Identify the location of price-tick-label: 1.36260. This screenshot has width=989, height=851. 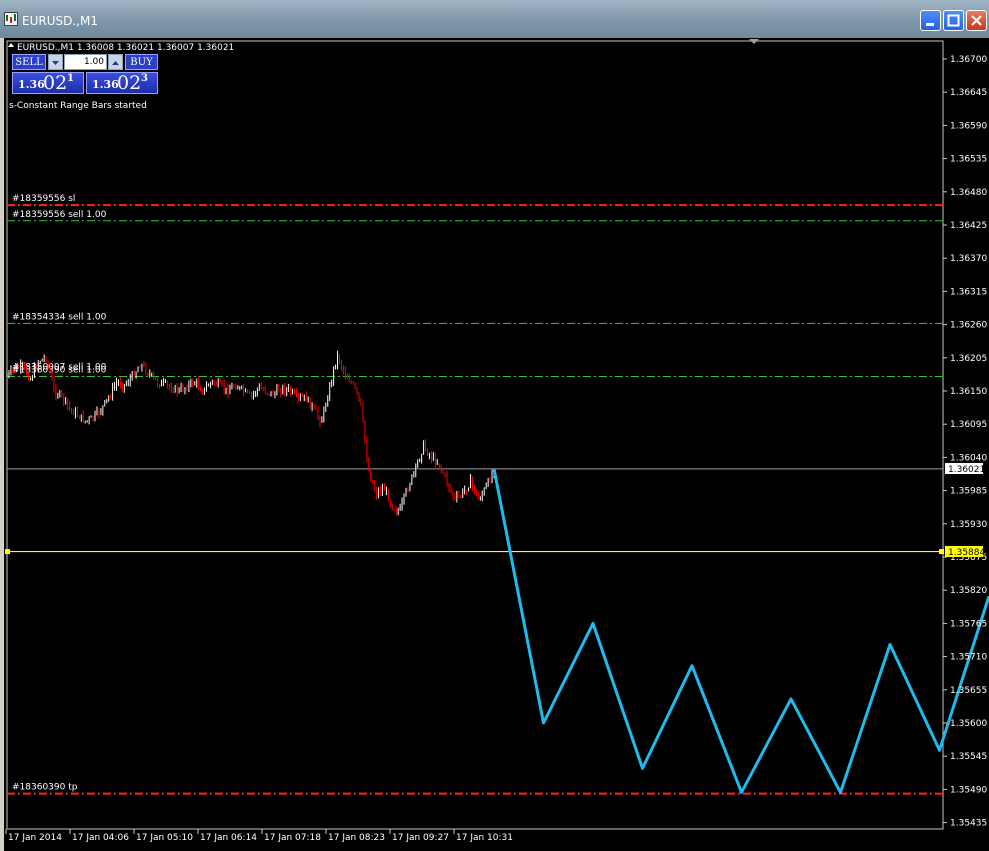
(968, 326).